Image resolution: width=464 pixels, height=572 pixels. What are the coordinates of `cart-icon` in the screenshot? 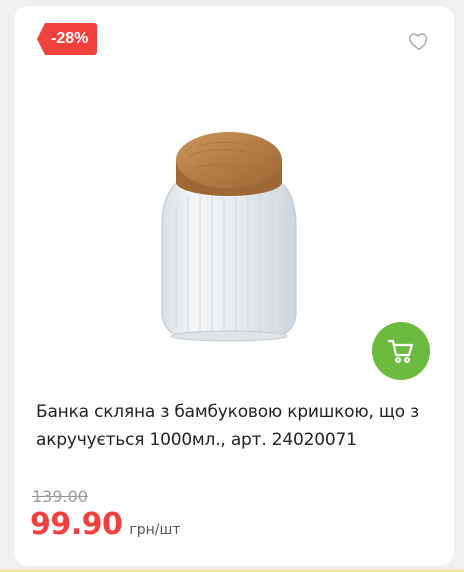 It's located at (400, 351).